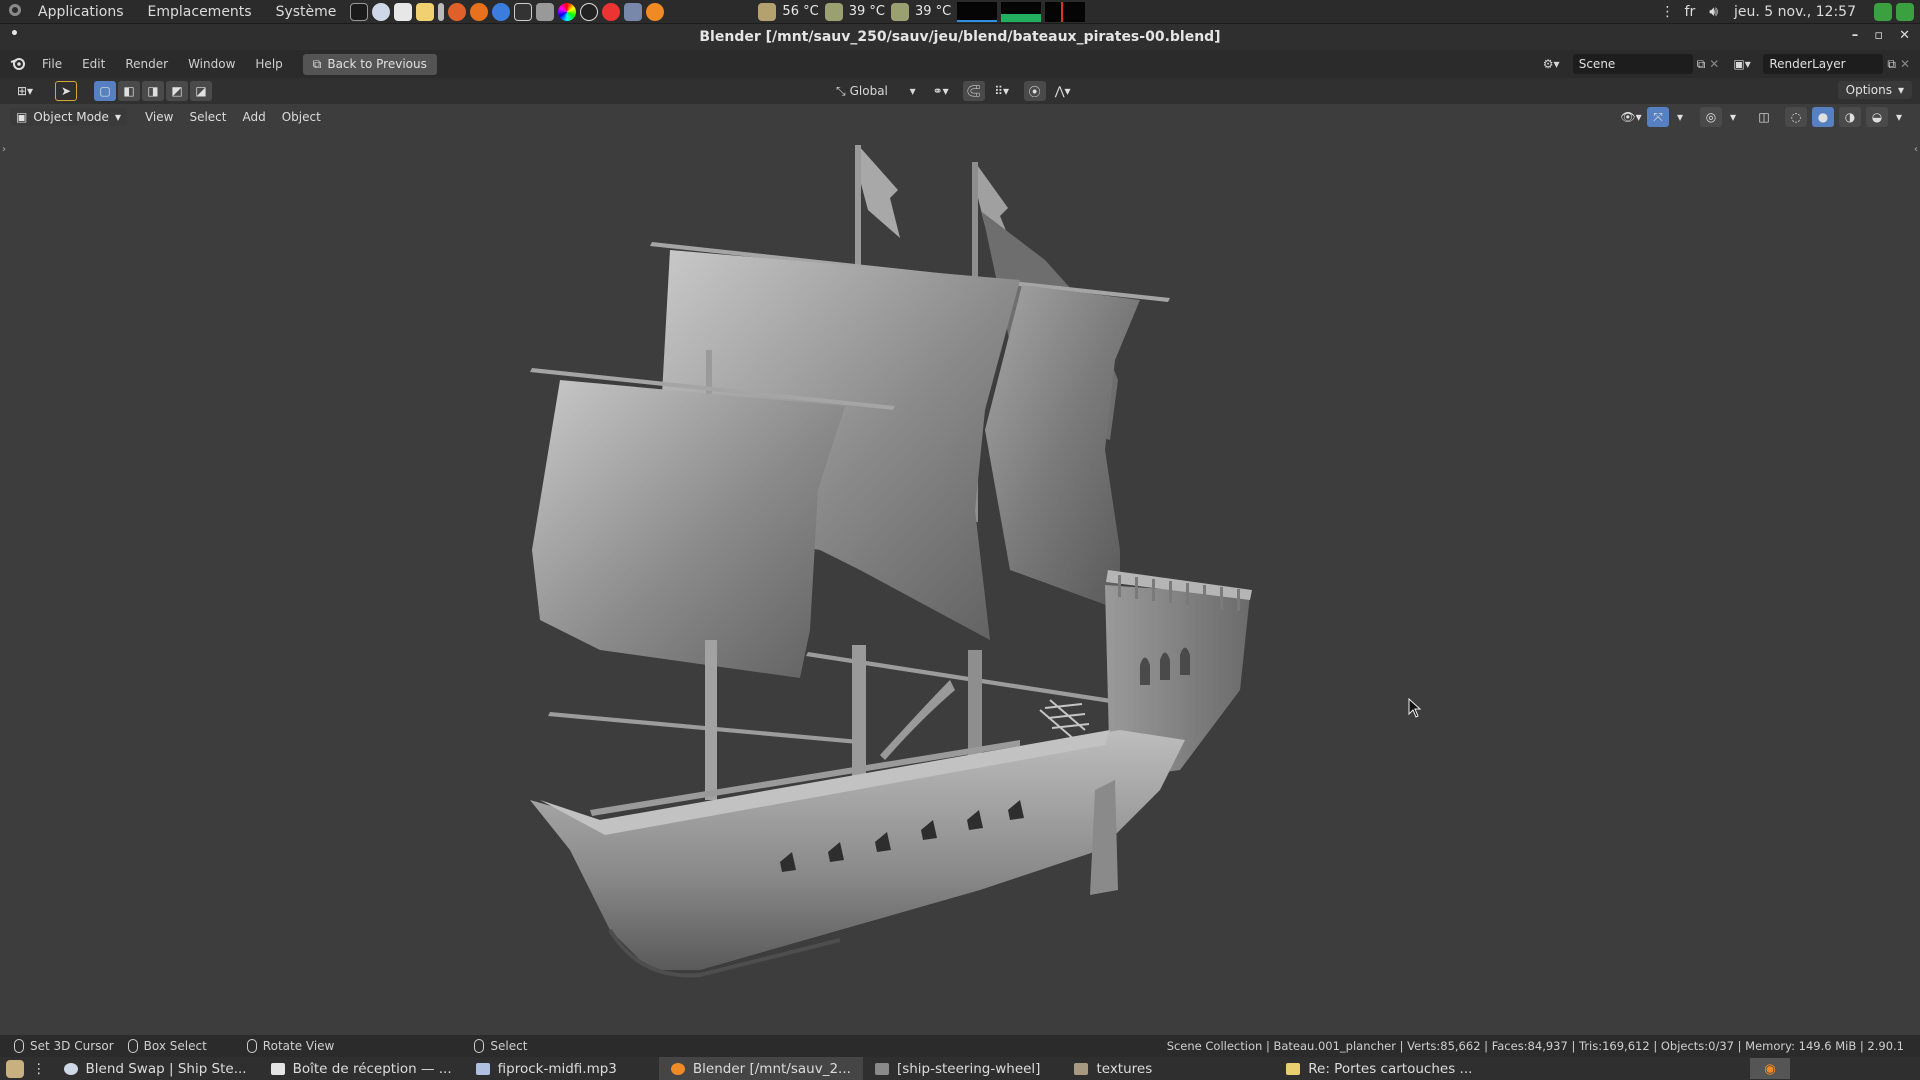 The image size is (1920, 1080). Describe the element at coordinates (567, 11) in the screenshot. I see `color-wheel-icon` at that location.